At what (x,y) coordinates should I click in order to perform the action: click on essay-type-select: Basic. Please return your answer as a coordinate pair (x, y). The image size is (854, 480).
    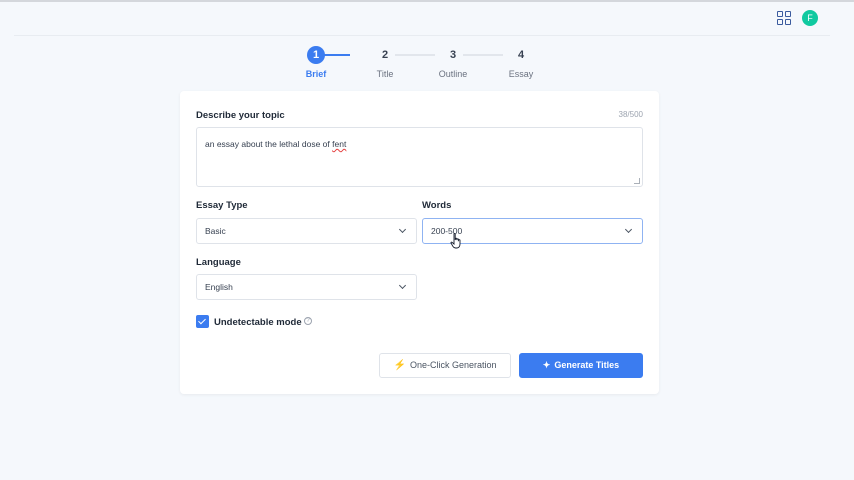
    Looking at the image, I should click on (306, 231).